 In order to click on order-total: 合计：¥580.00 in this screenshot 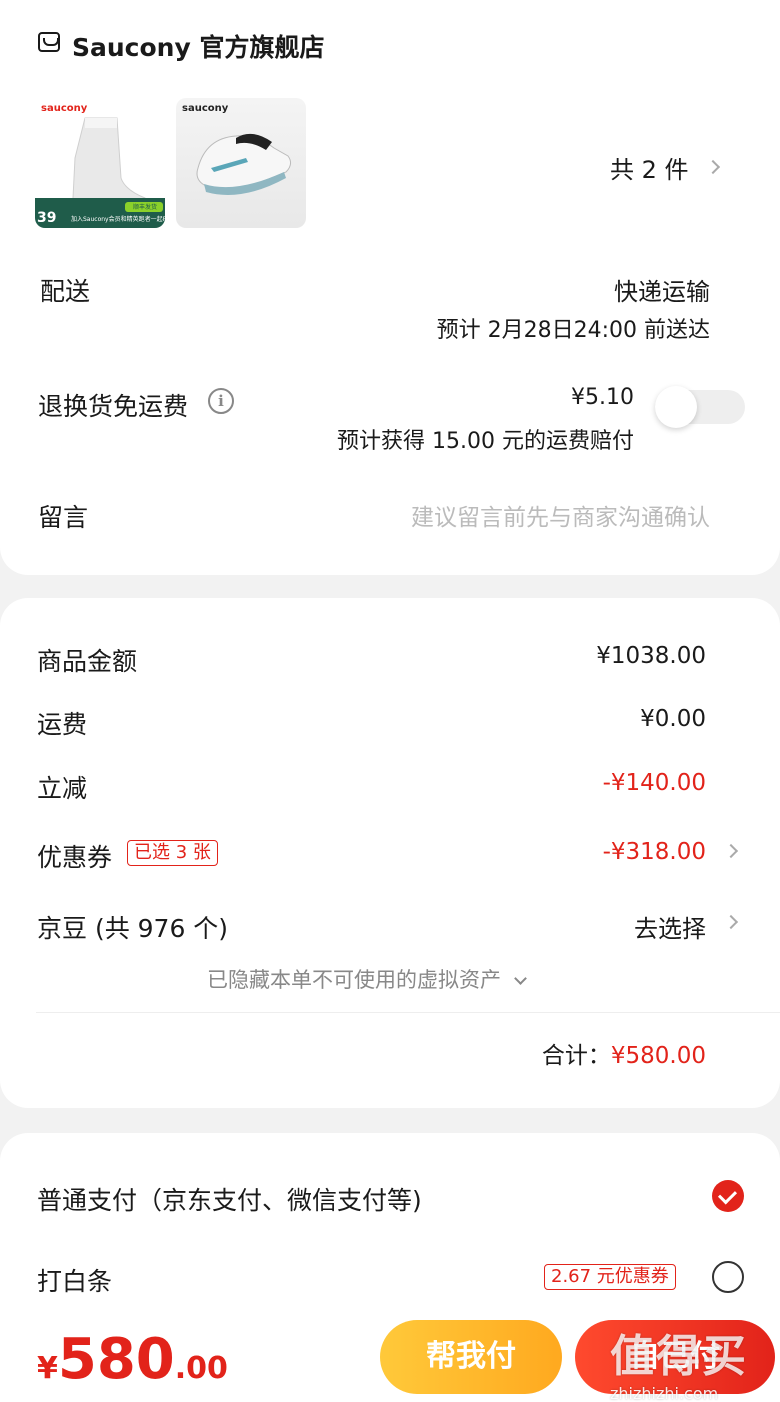, I will do `click(624, 1053)`.